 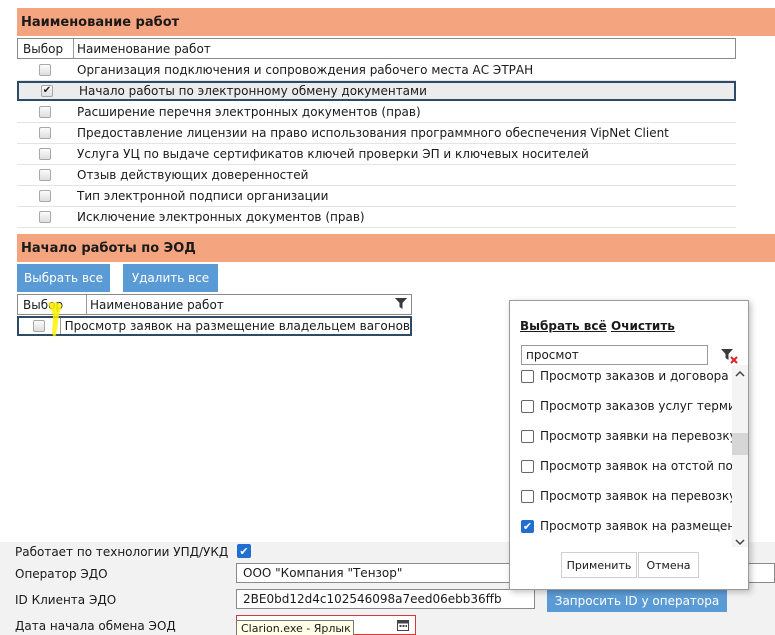 What do you see at coordinates (563, 326) in the screenshot?
I see `popup-select-all-link: Выбрать всё` at bounding box center [563, 326].